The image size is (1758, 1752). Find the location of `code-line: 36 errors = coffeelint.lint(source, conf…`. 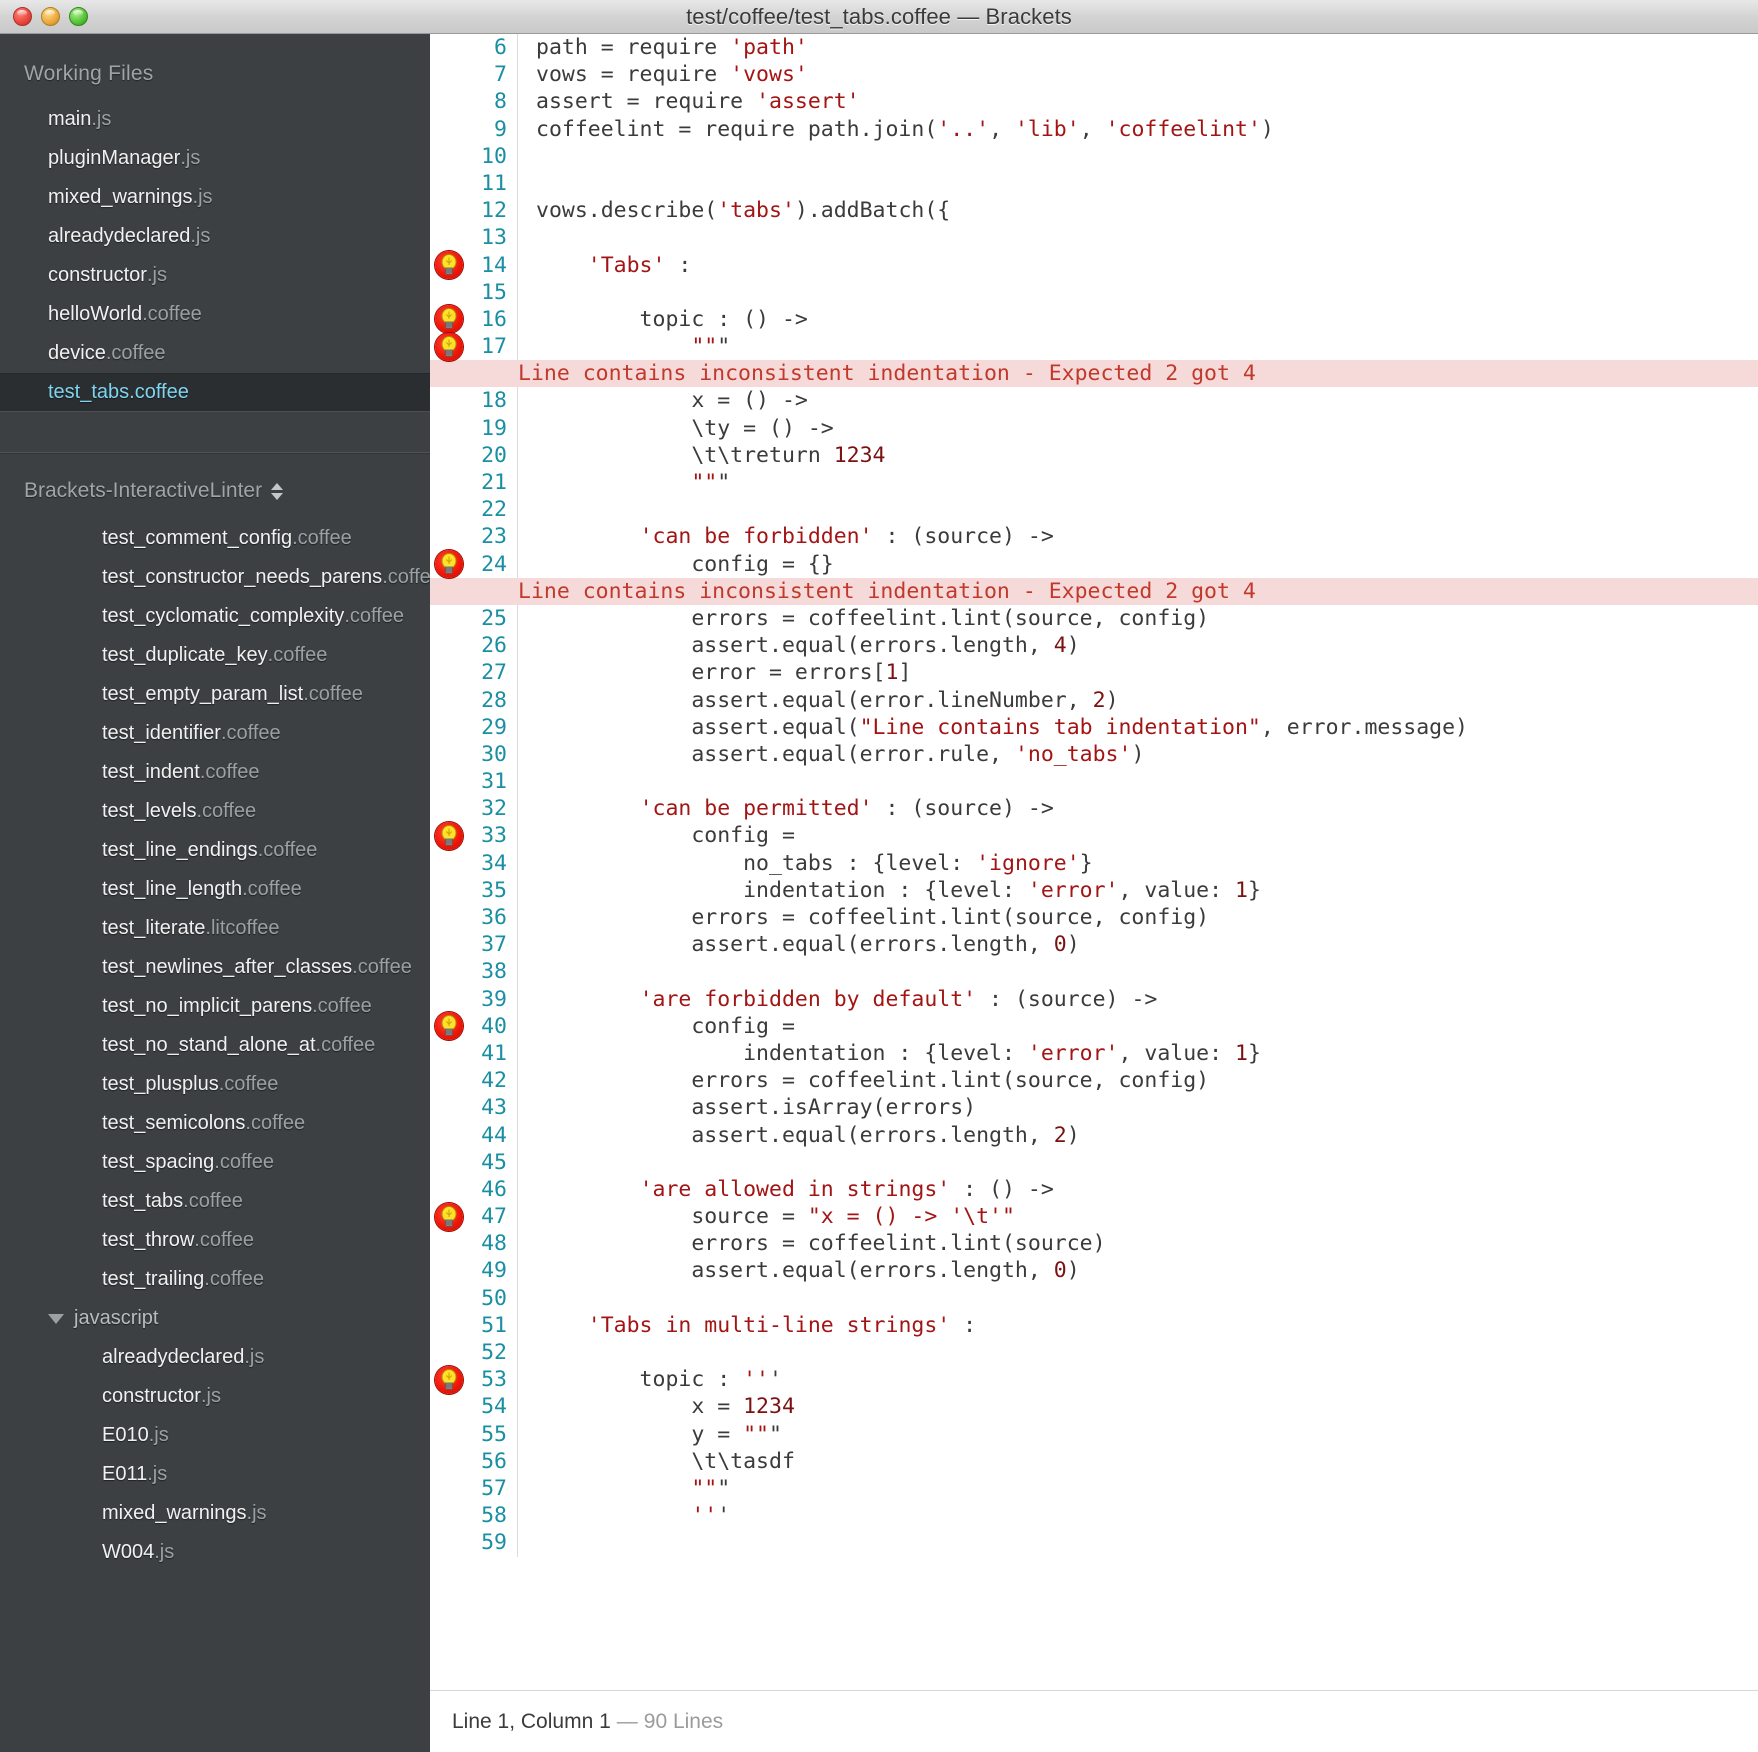

code-line: 36 errors = coffeelint.lint(source, conf… is located at coordinates (1094, 918).